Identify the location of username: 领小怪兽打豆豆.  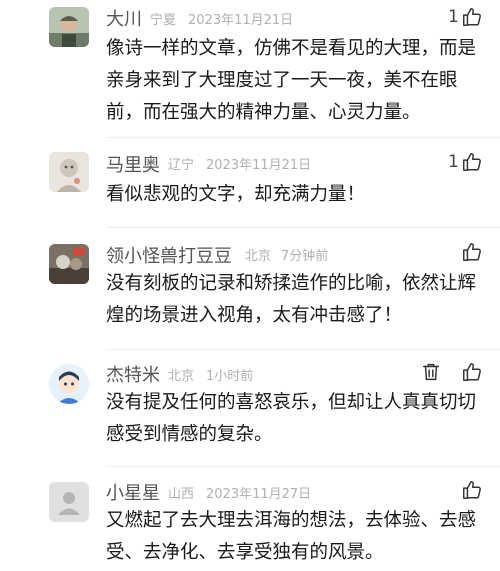
(169, 255).